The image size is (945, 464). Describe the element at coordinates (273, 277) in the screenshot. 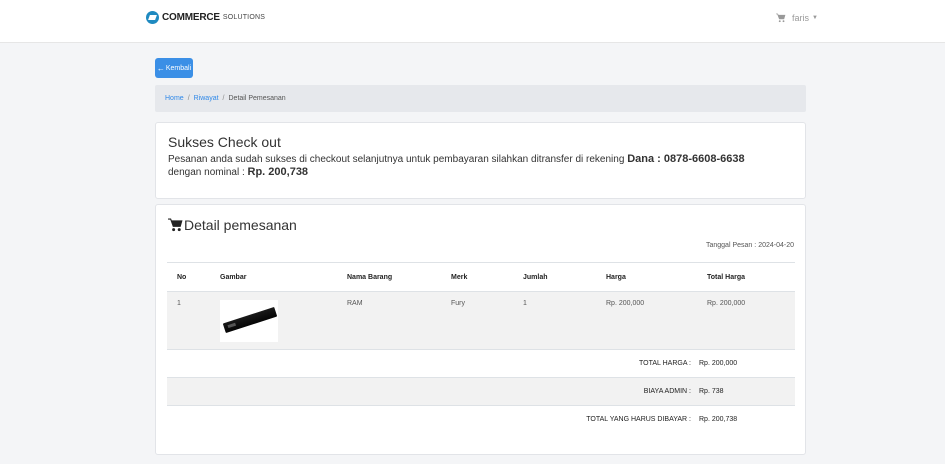

I see `column-header: Gambar` at that location.